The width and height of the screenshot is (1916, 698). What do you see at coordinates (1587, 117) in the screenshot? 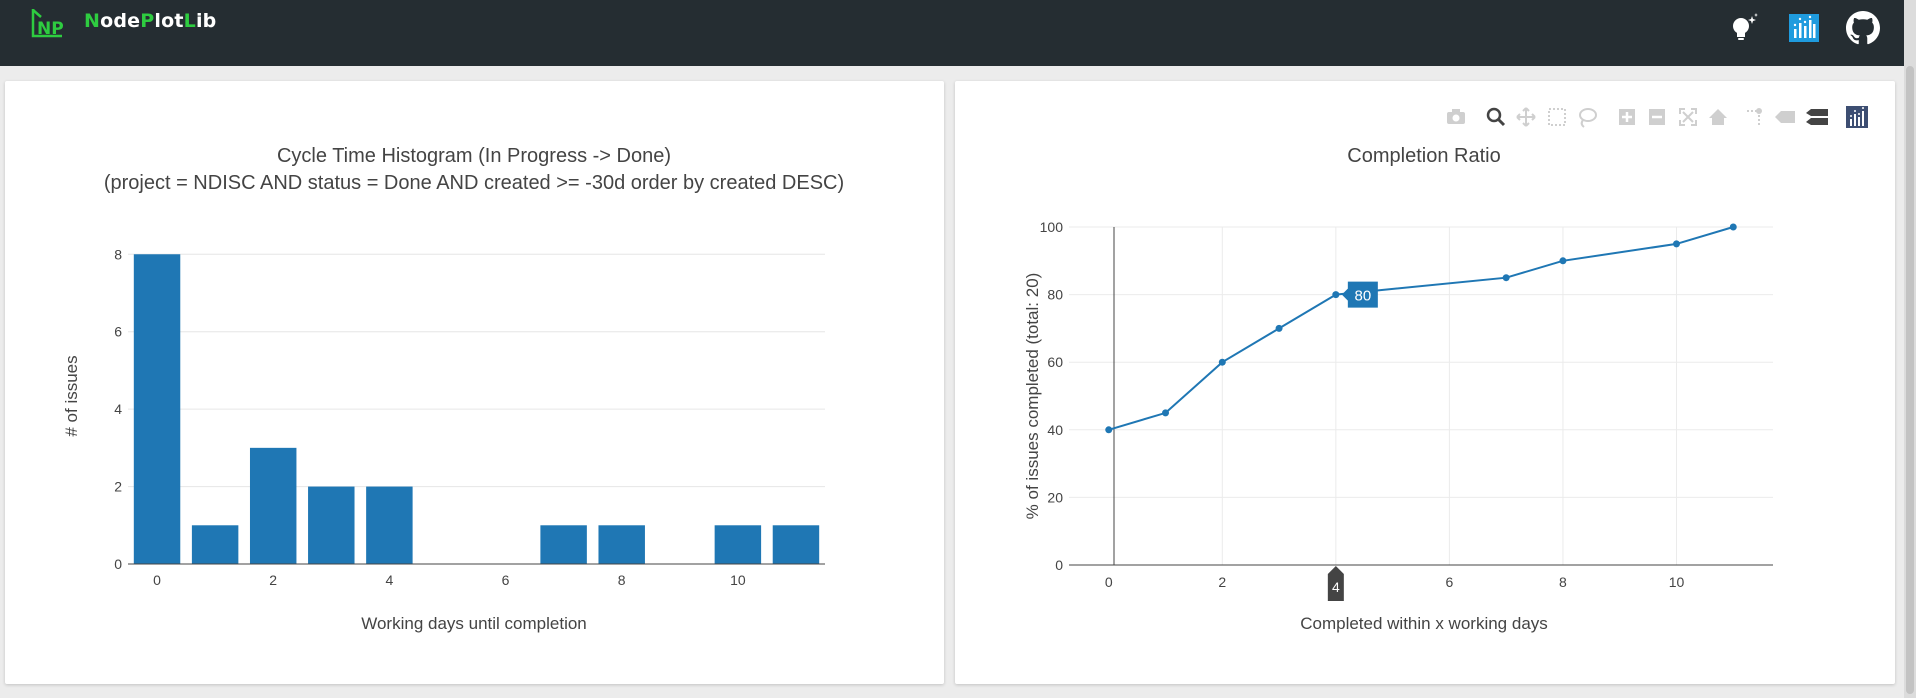
I see `lasso-select-icon` at bounding box center [1587, 117].